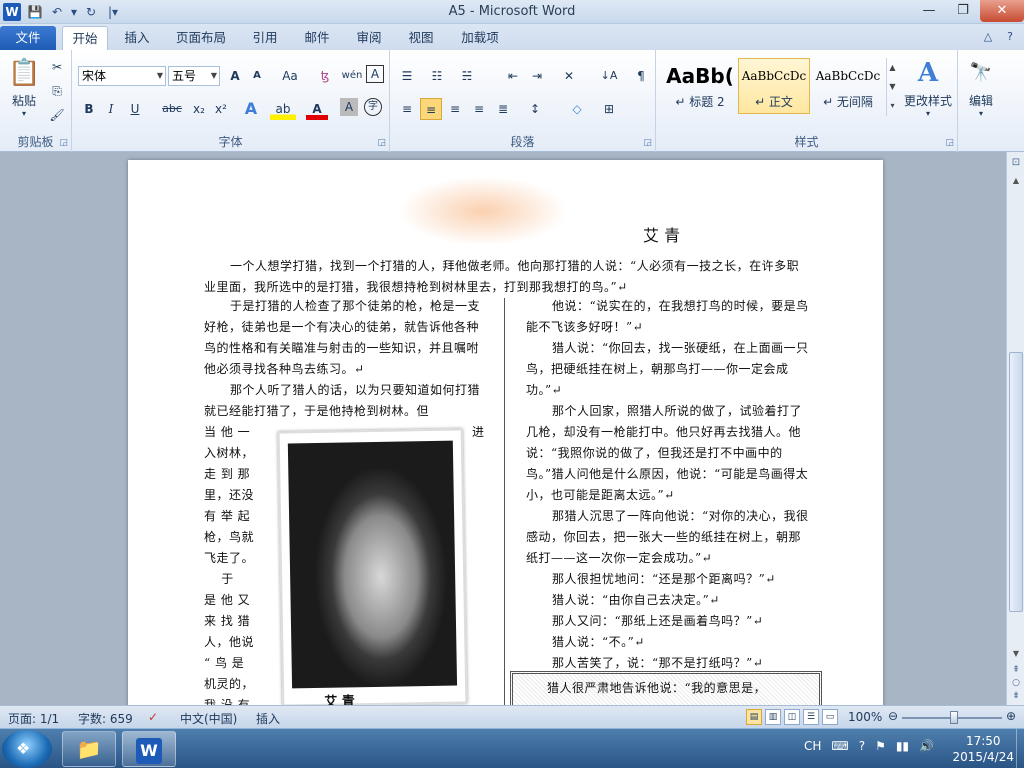 The image size is (1024, 768). Describe the element at coordinates (880, 746) in the screenshot. I see `action-center-icon: ⚑` at that location.